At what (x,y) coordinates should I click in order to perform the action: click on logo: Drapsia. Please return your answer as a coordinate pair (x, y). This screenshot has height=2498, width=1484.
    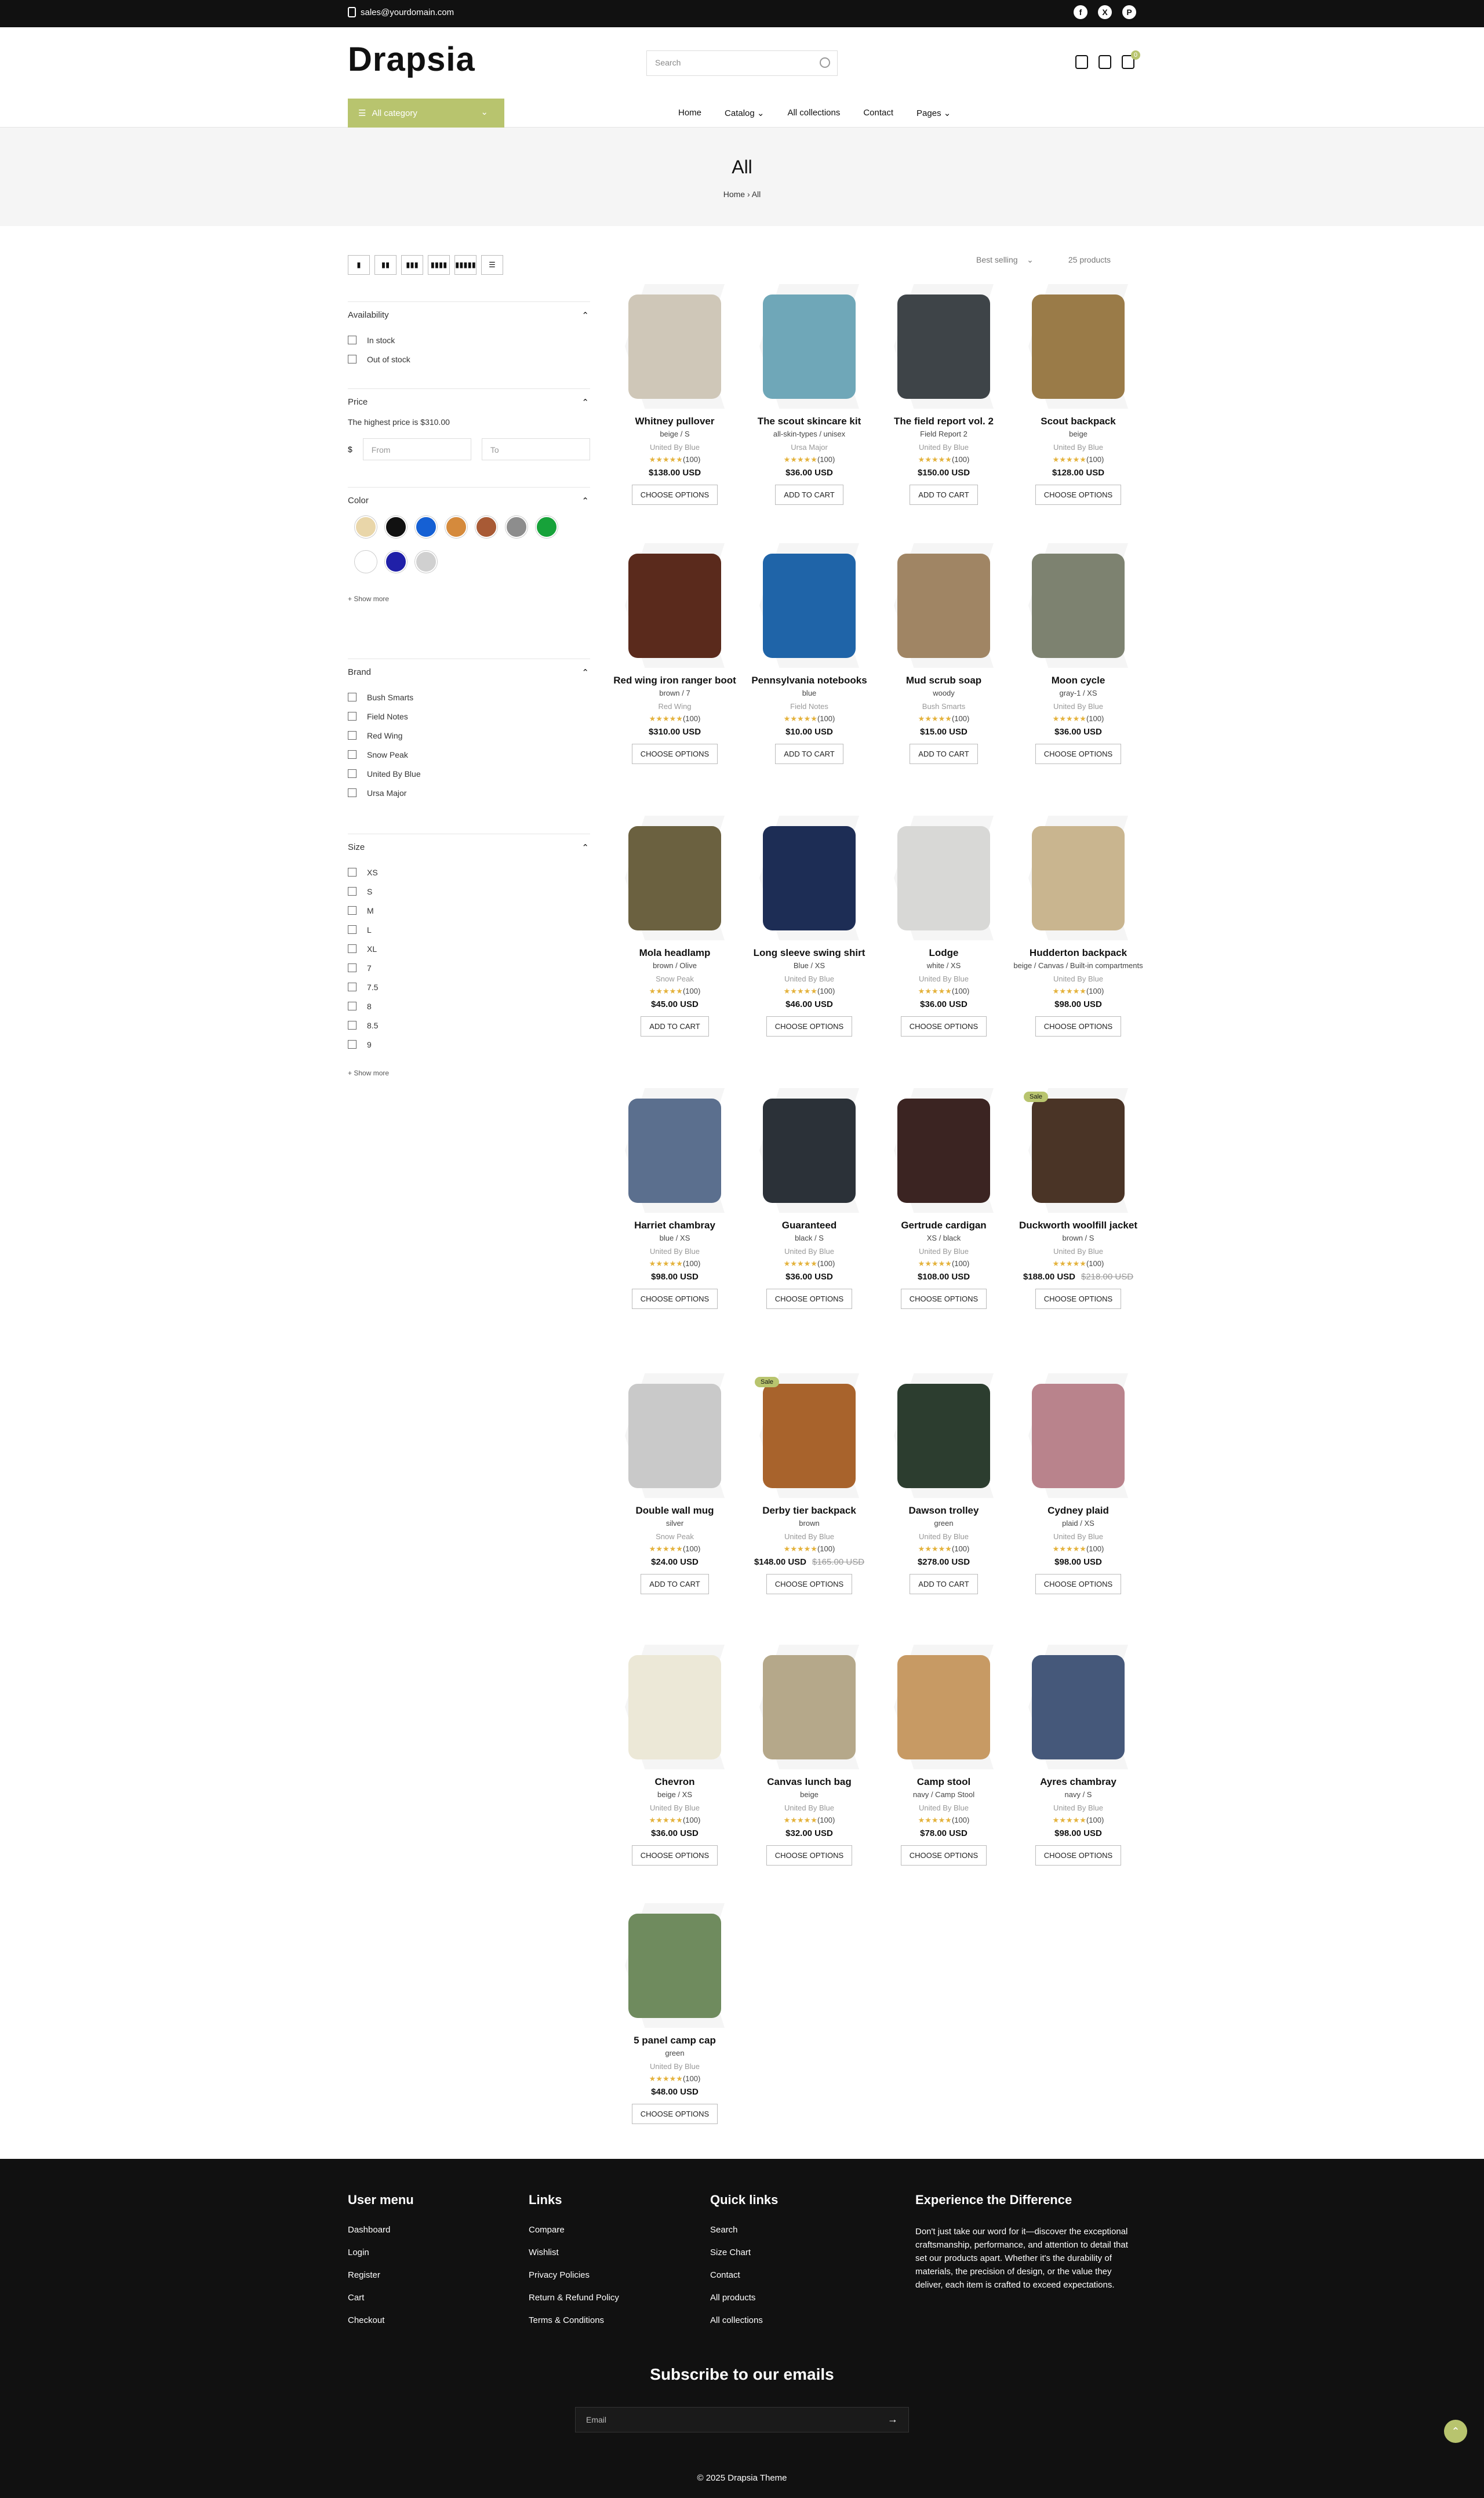
    Looking at the image, I should click on (411, 59).